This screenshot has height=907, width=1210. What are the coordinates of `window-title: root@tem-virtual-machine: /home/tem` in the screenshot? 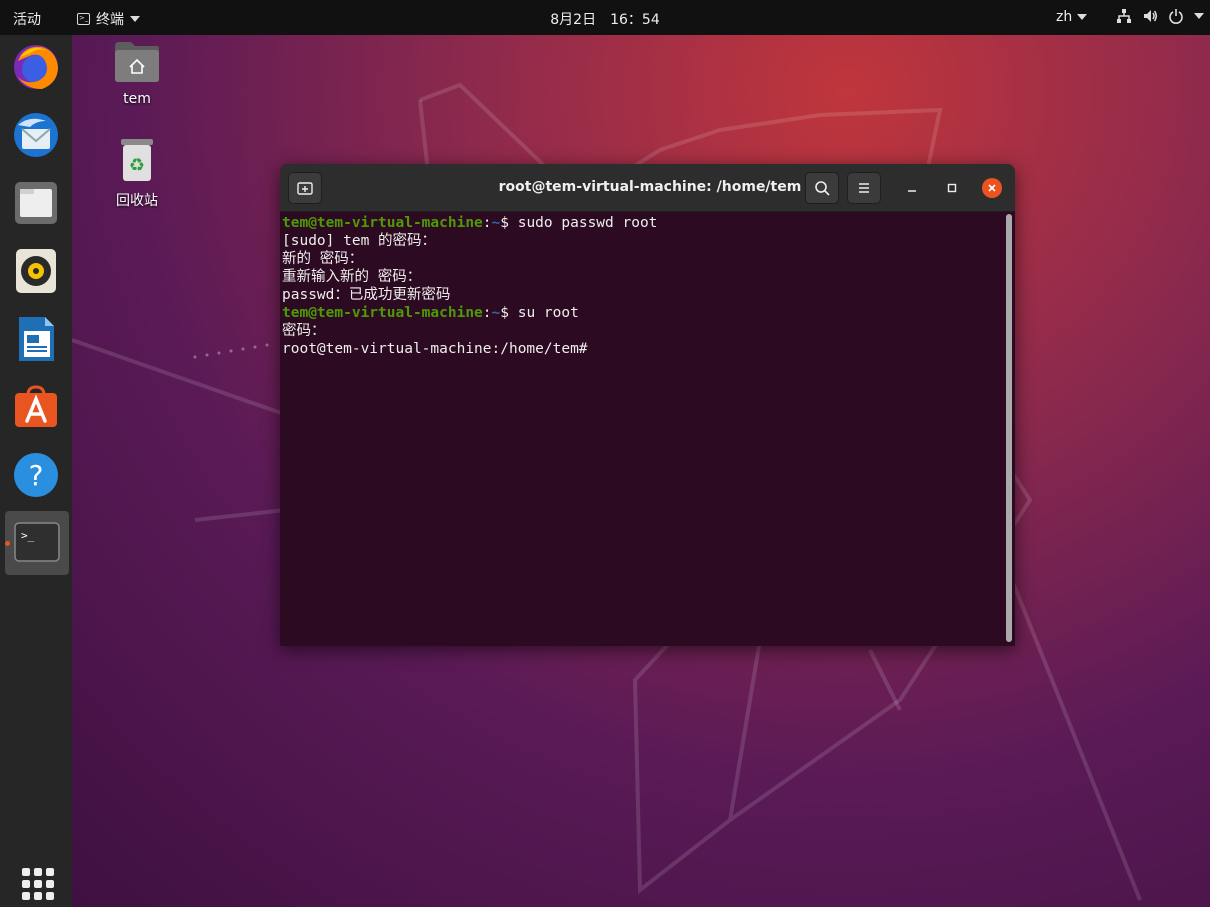 It's located at (650, 187).